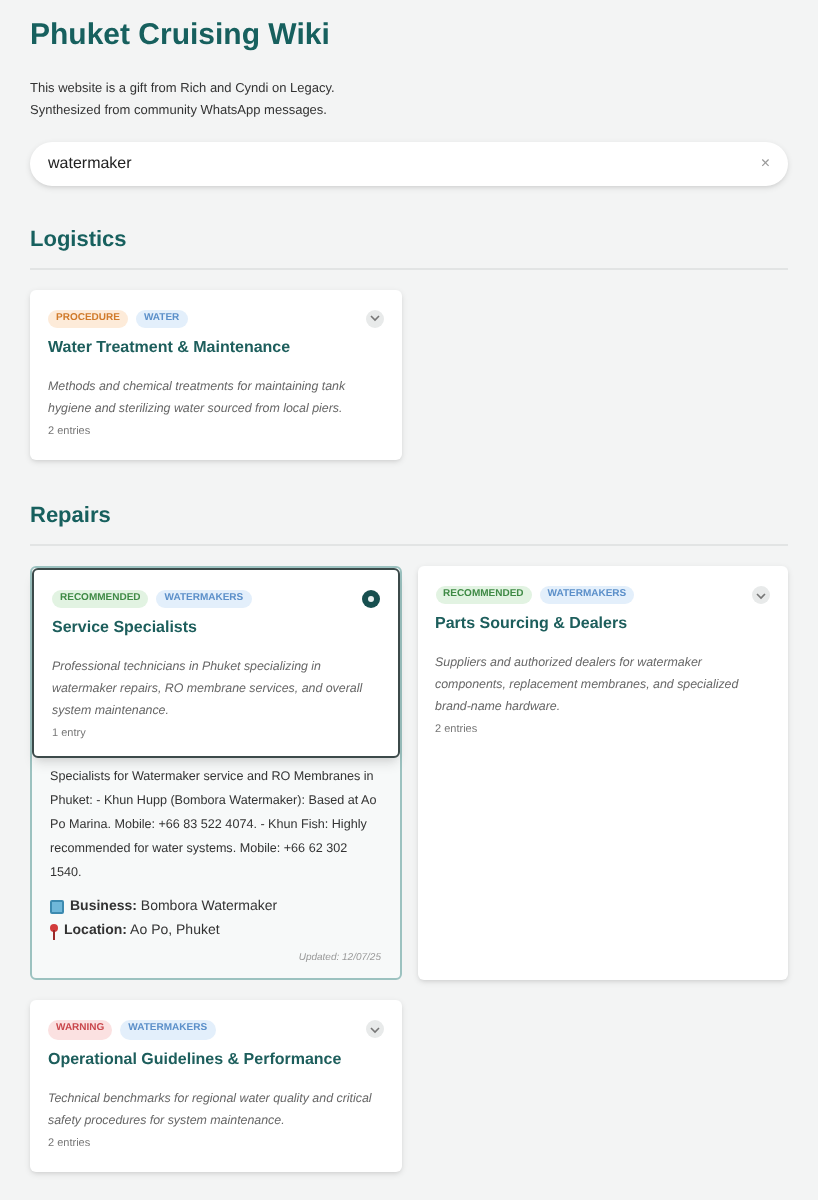 This screenshot has width=818, height=1200. What do you see at coordinates (170, 348) in the screenshot?
I see `card-title: Water Treatment & Maintenance` at bounding box center [170, 348].